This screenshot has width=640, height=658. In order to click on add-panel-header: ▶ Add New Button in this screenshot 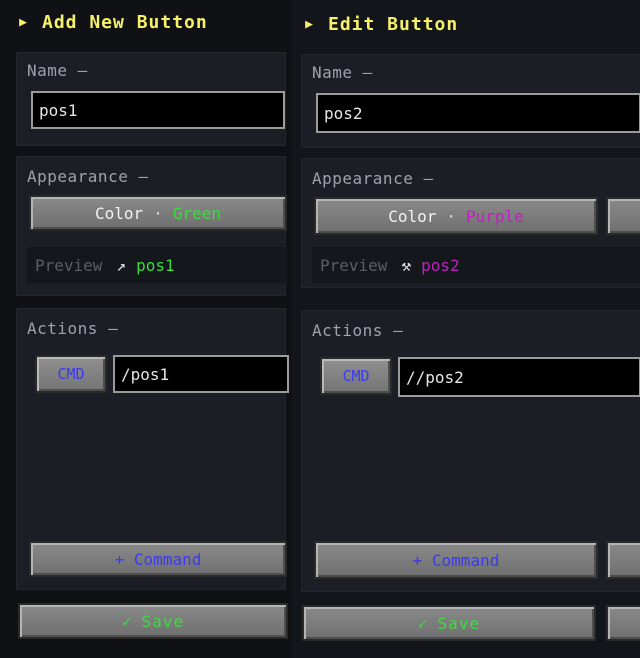, I will do `click(111, 22)`.